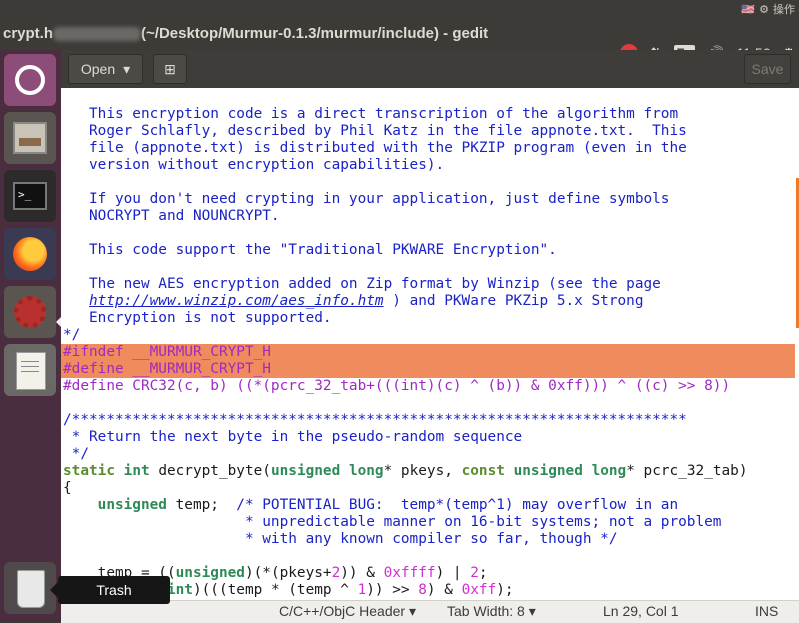 This screenshot has width=799, height=623. I want to click on trash-launcher-button, so click(30, 588).